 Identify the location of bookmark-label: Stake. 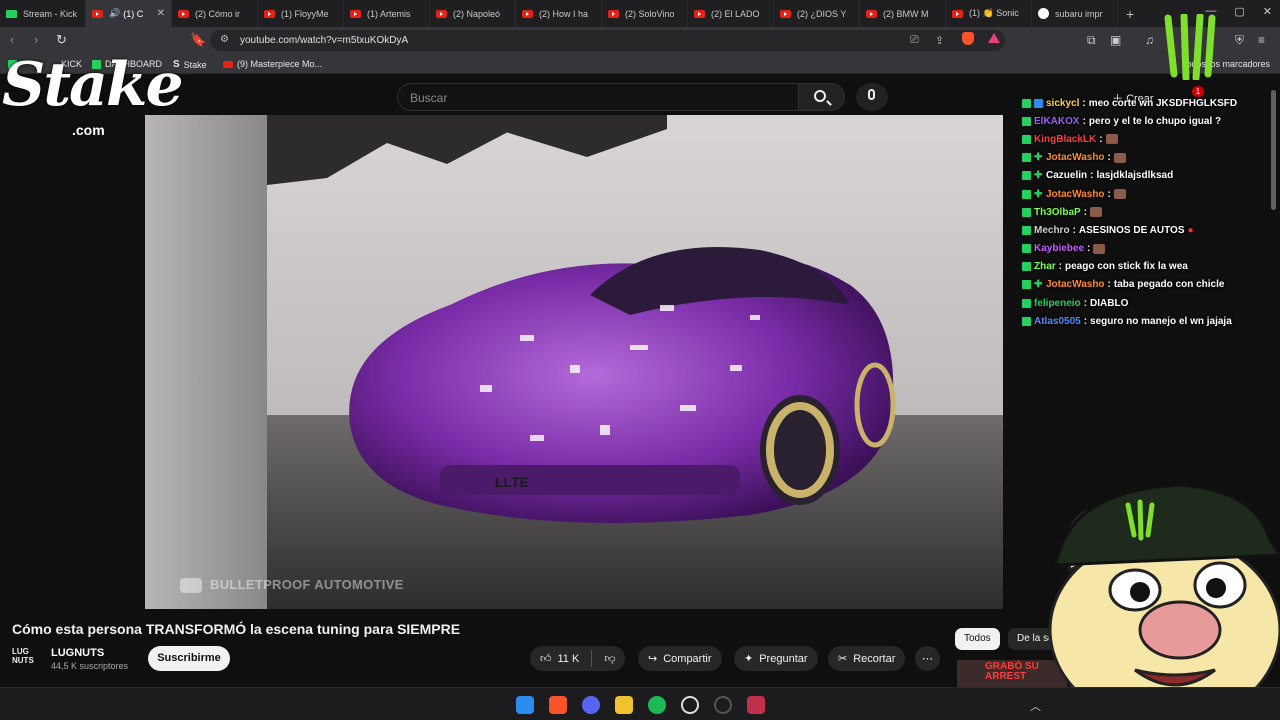
(195, 64).